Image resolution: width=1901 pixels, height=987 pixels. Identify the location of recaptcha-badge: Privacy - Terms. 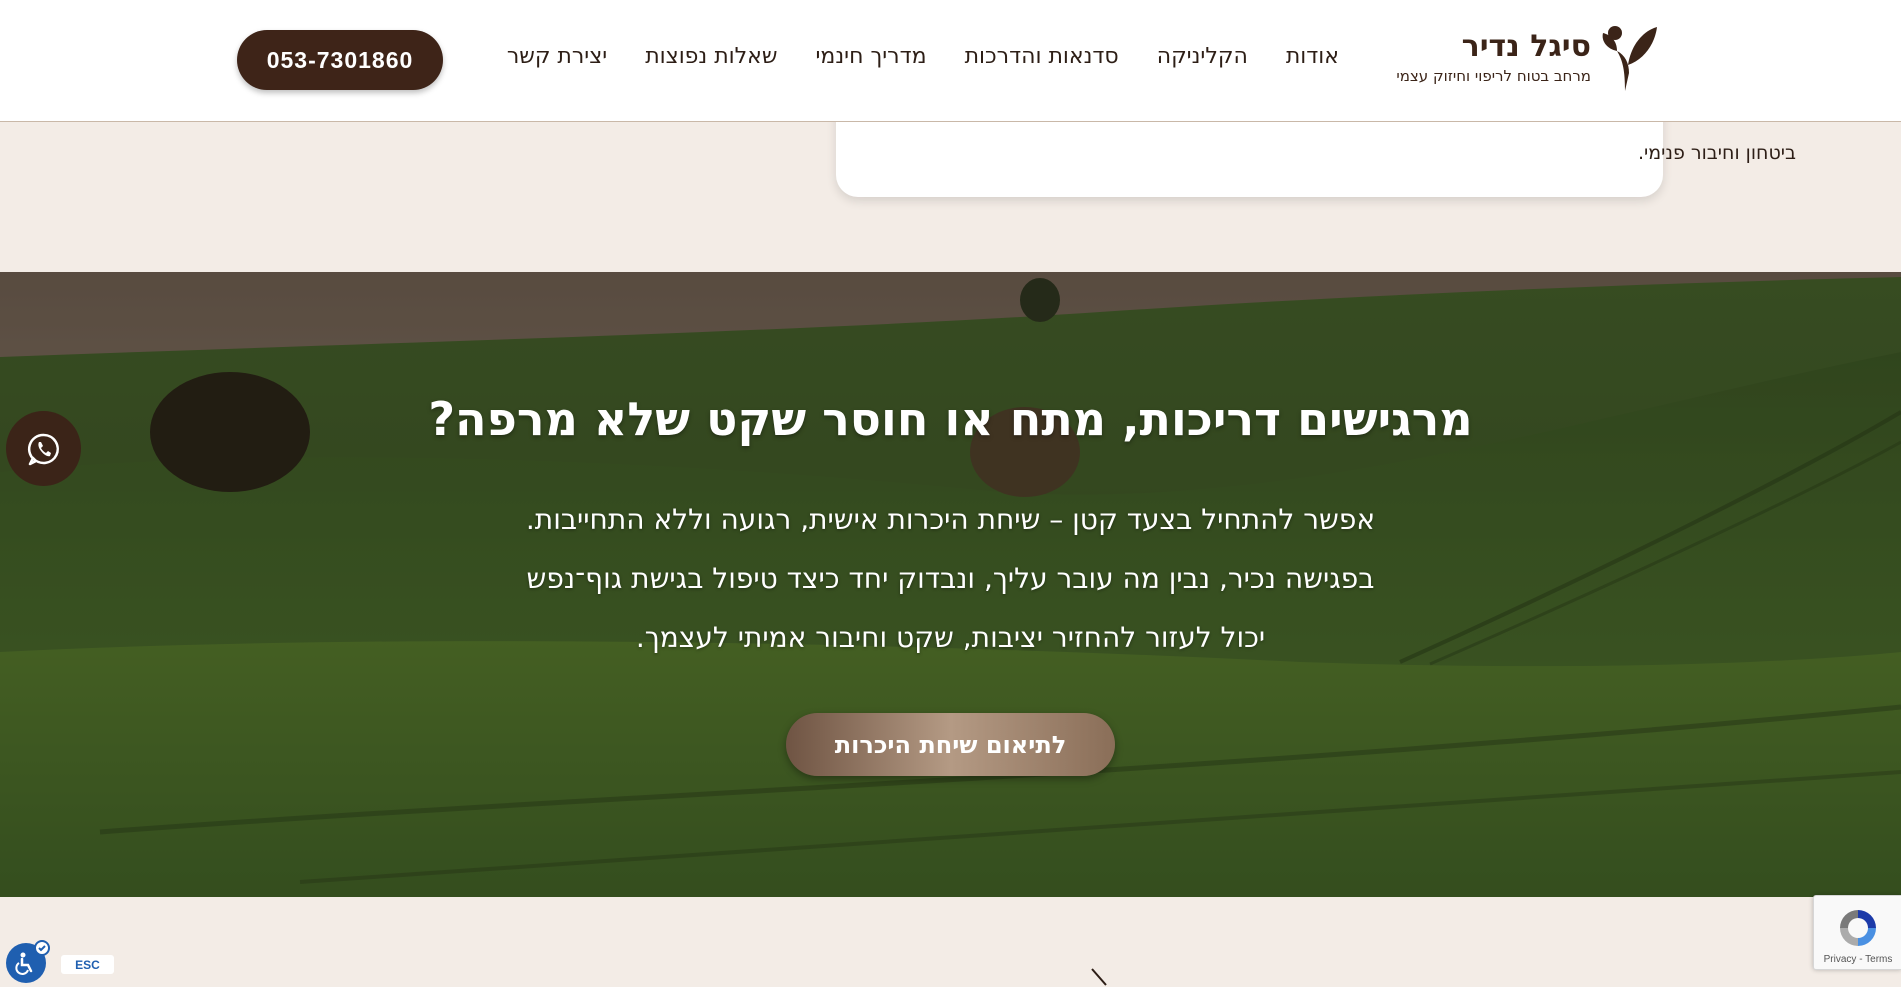
(1857, 932).